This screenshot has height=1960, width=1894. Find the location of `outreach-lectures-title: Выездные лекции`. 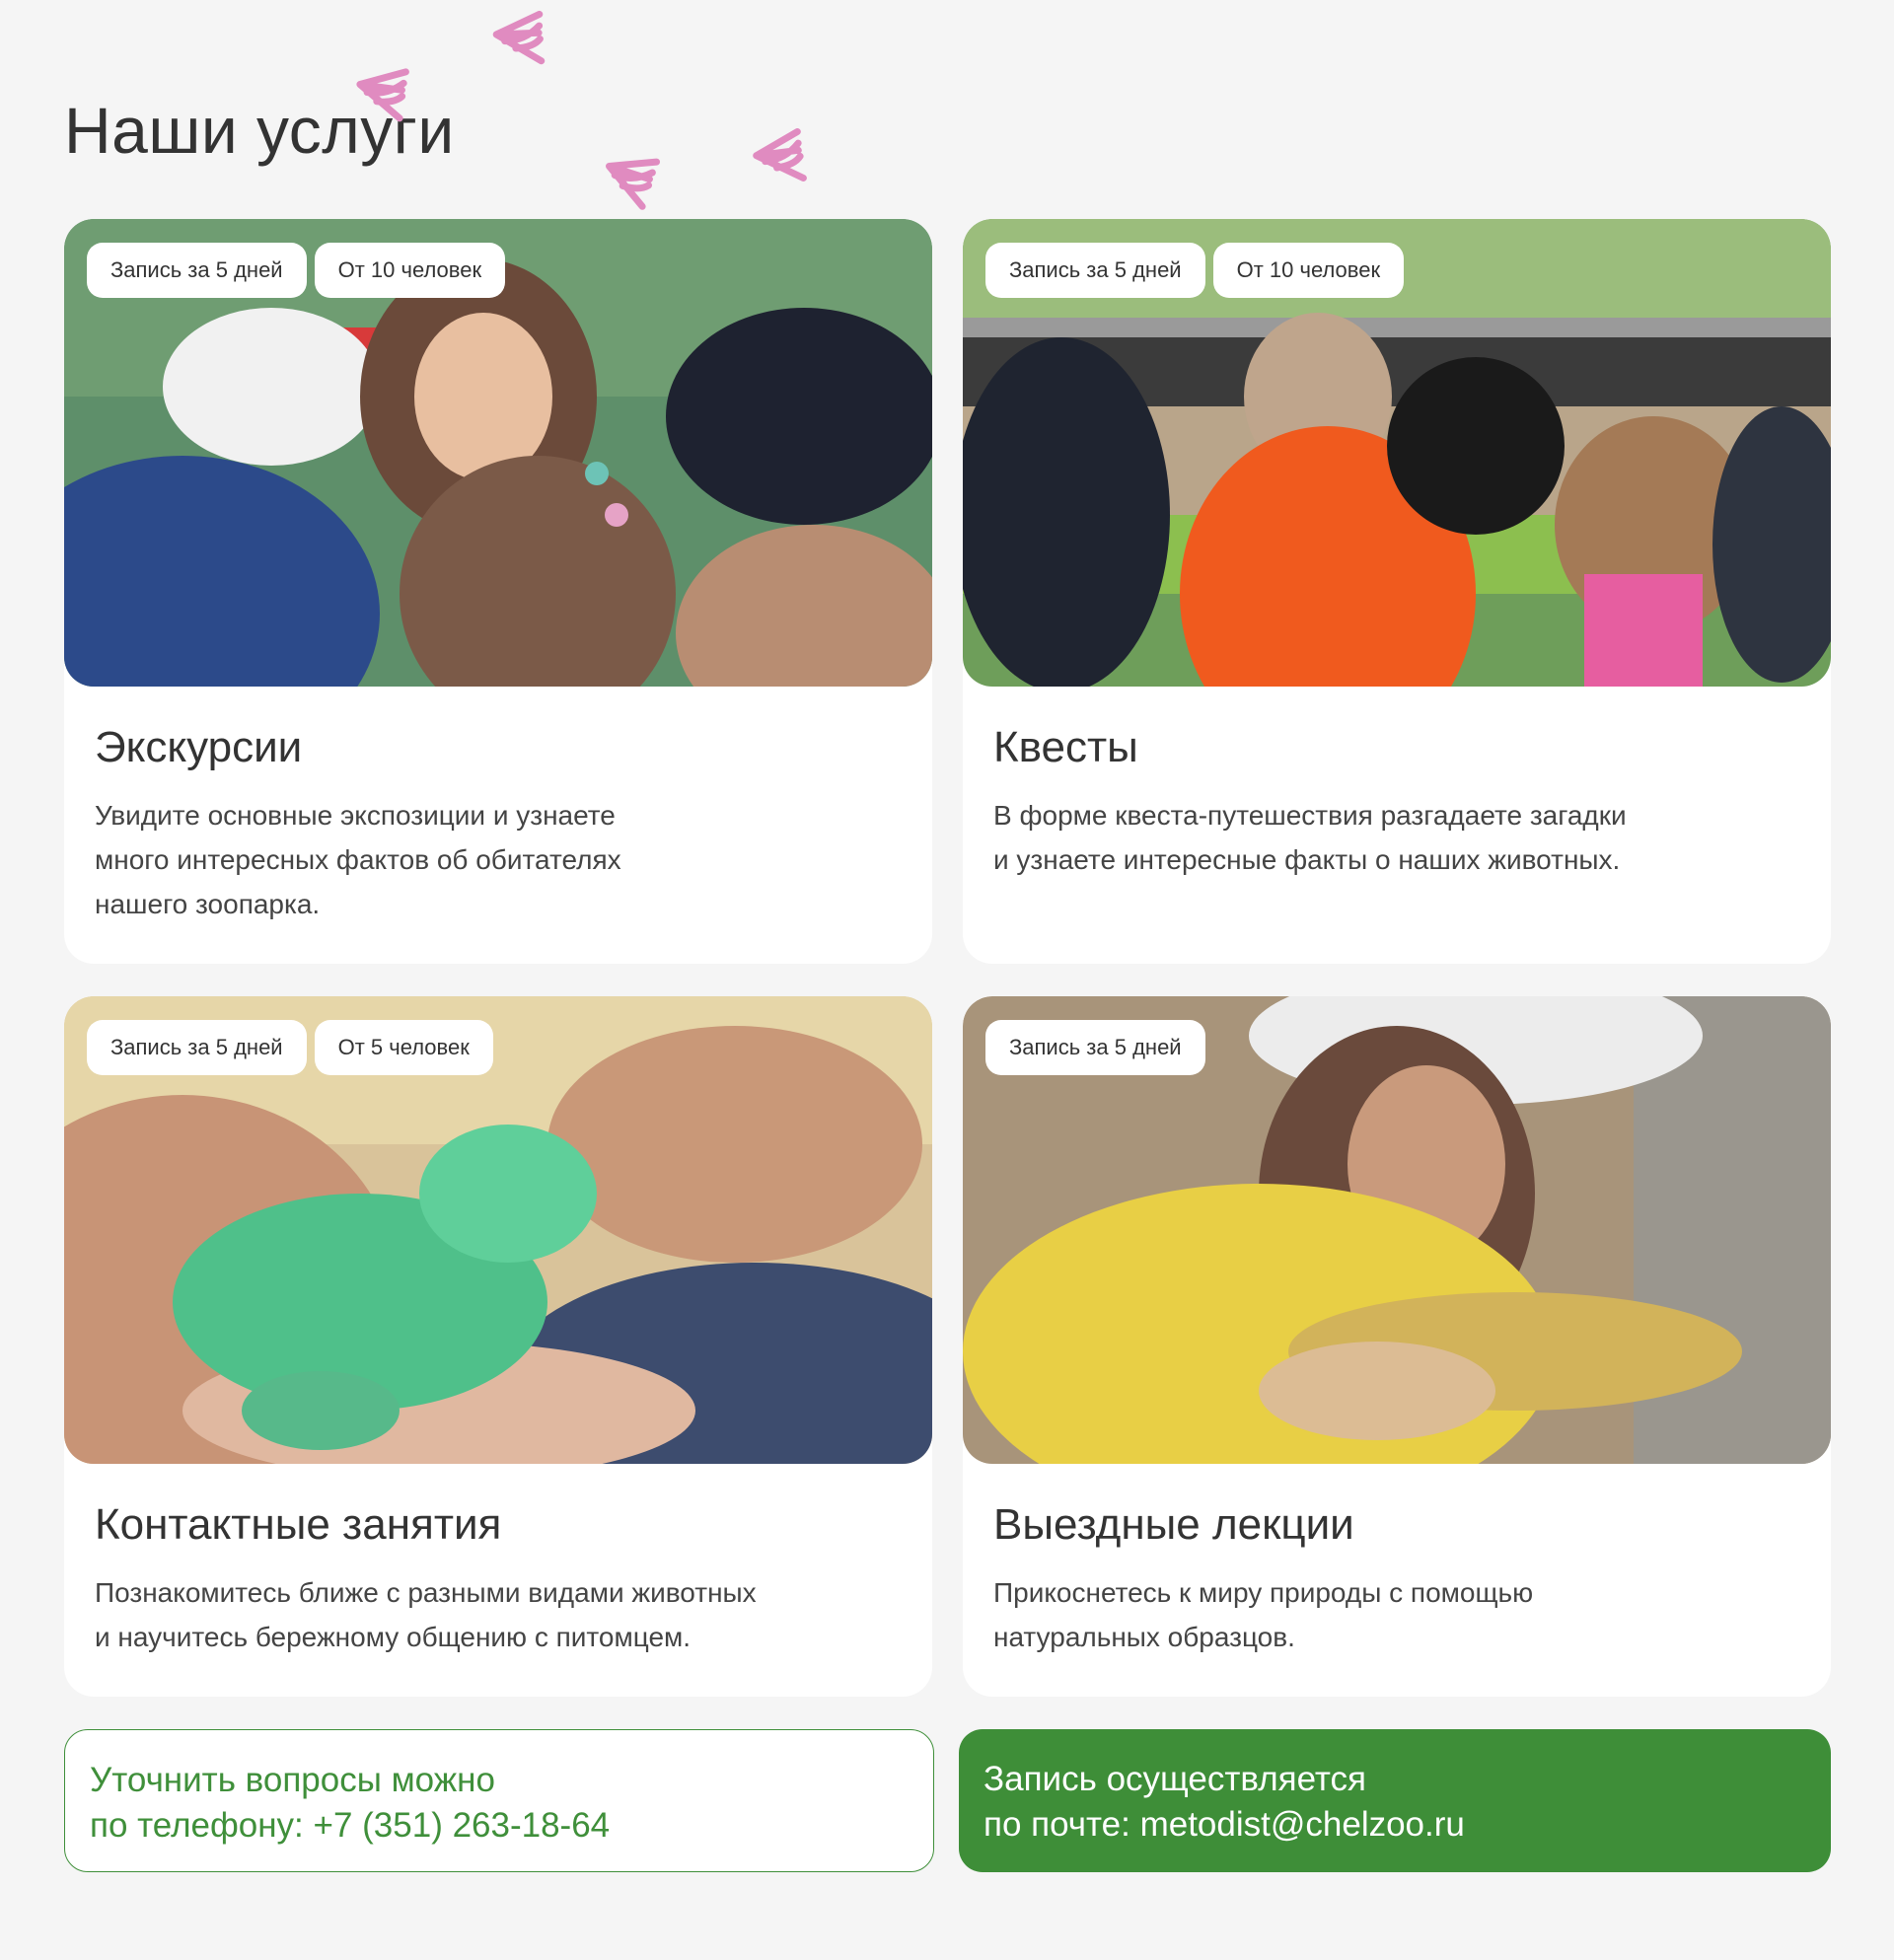

outreach-lectures-title: Выездные лекции is located at coordinates (1173, 1524).